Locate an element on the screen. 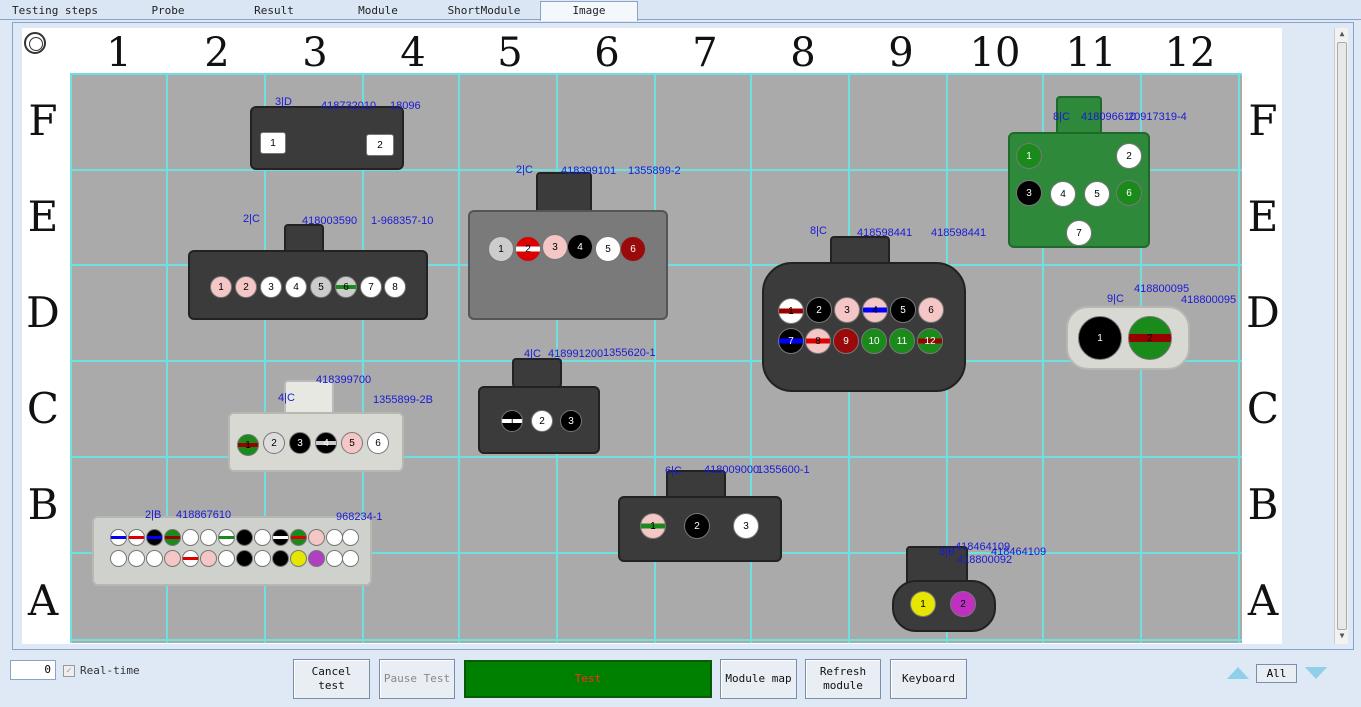 The height and width of the screenshot is (707, 1361). connector-c4-pin: 11 is located at coordinates (902, 341).